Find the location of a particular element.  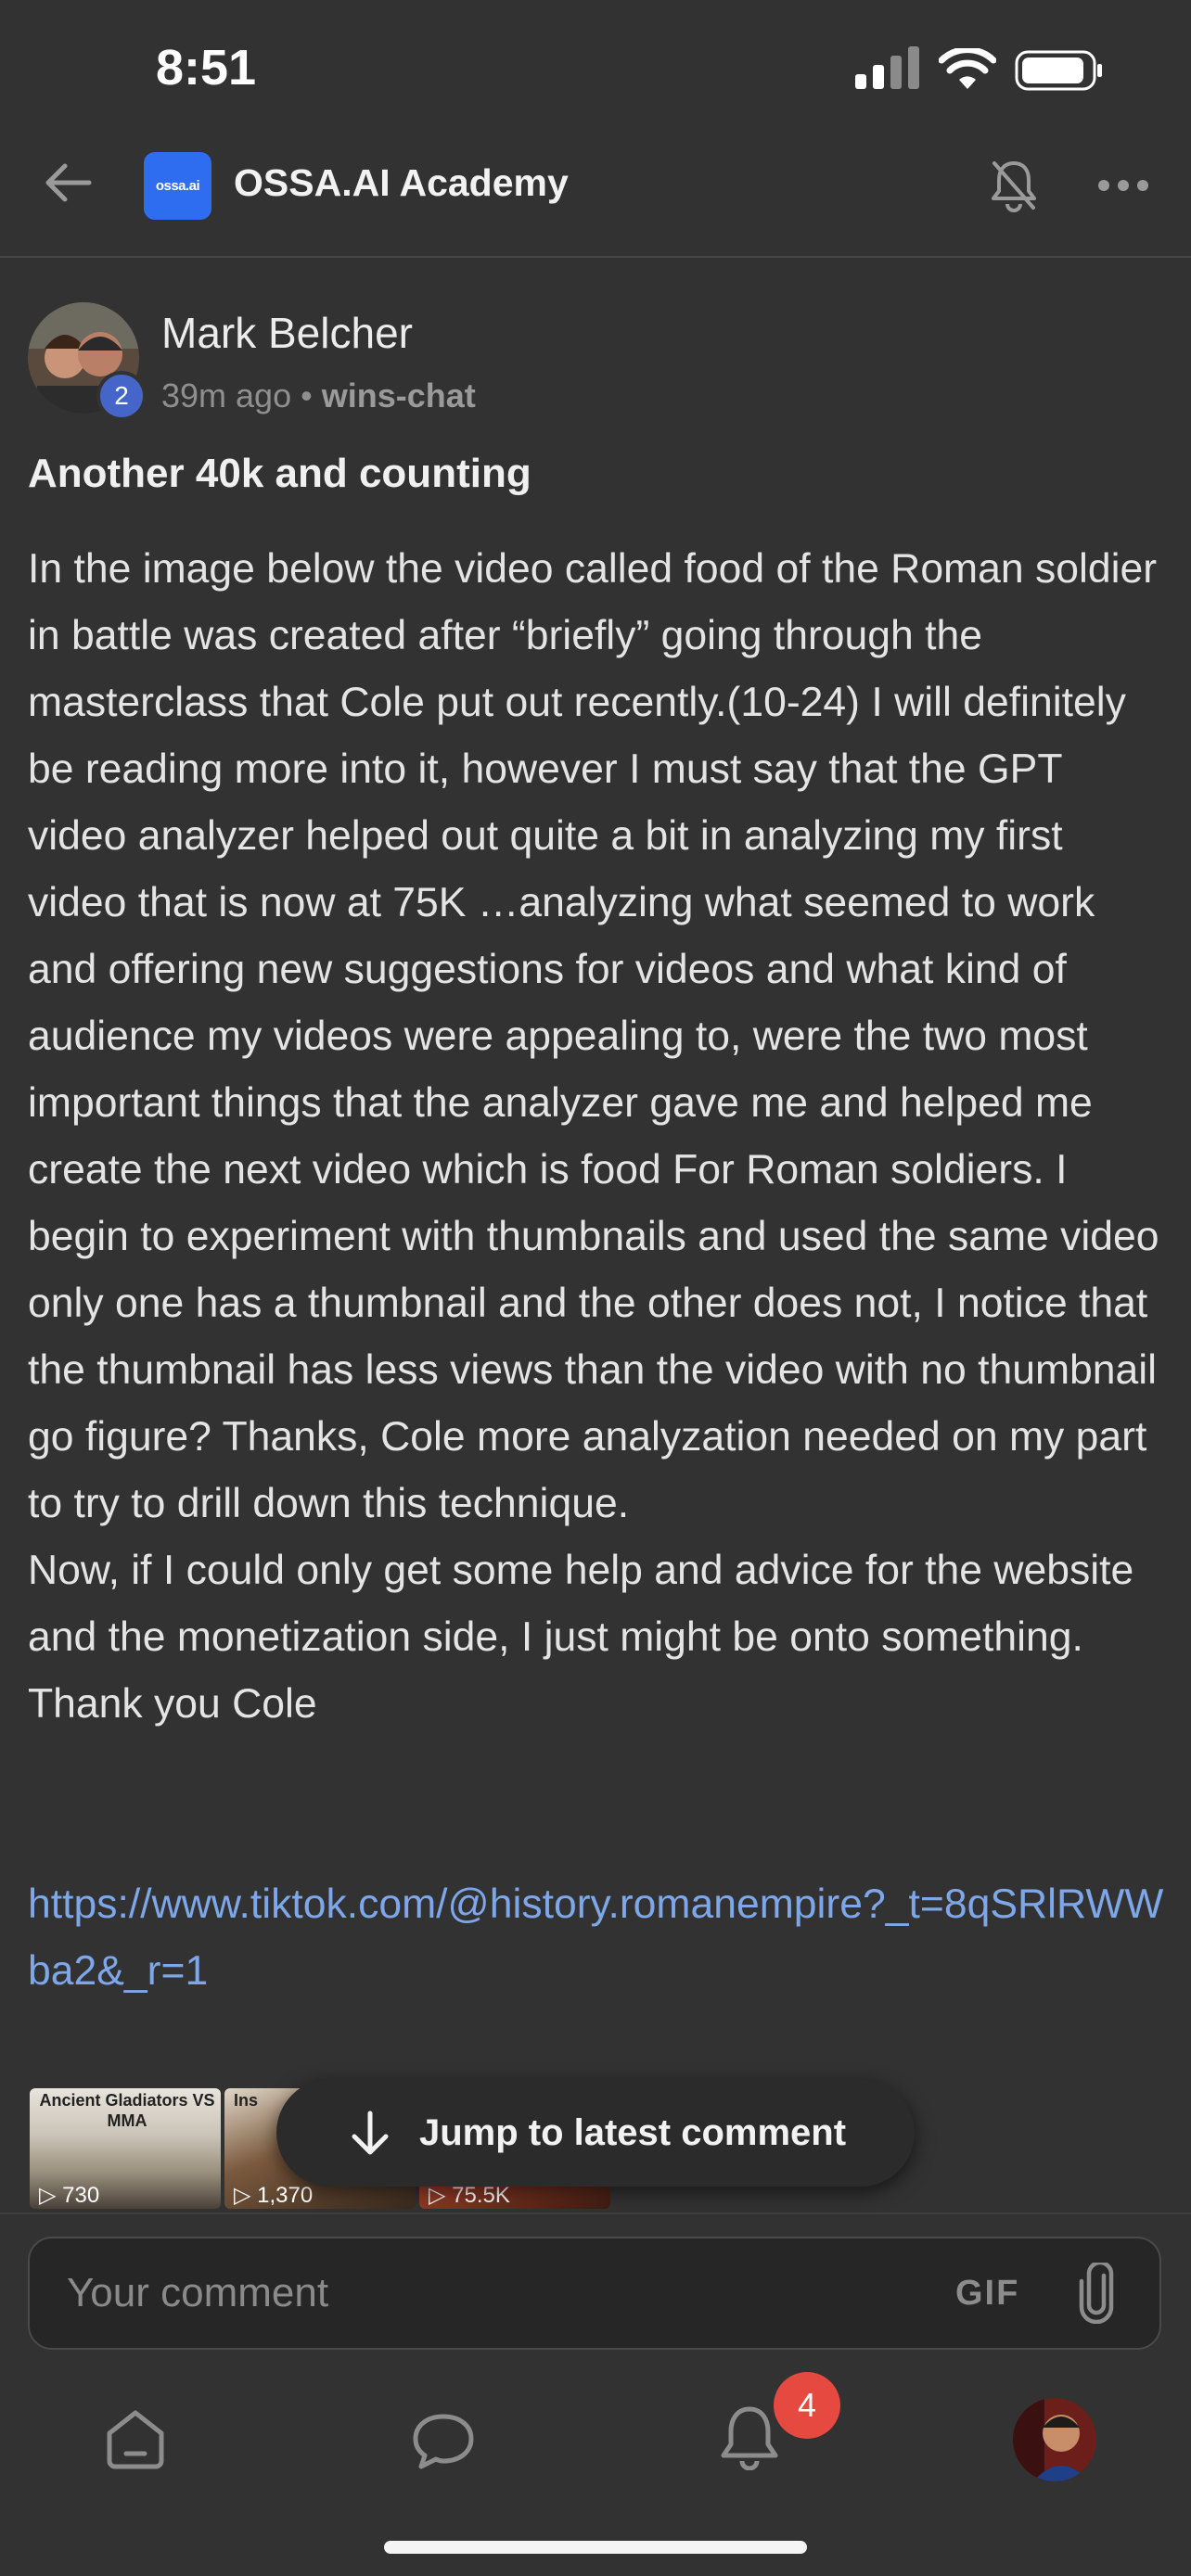

battery-icon is located at coordinates (1058, 71).